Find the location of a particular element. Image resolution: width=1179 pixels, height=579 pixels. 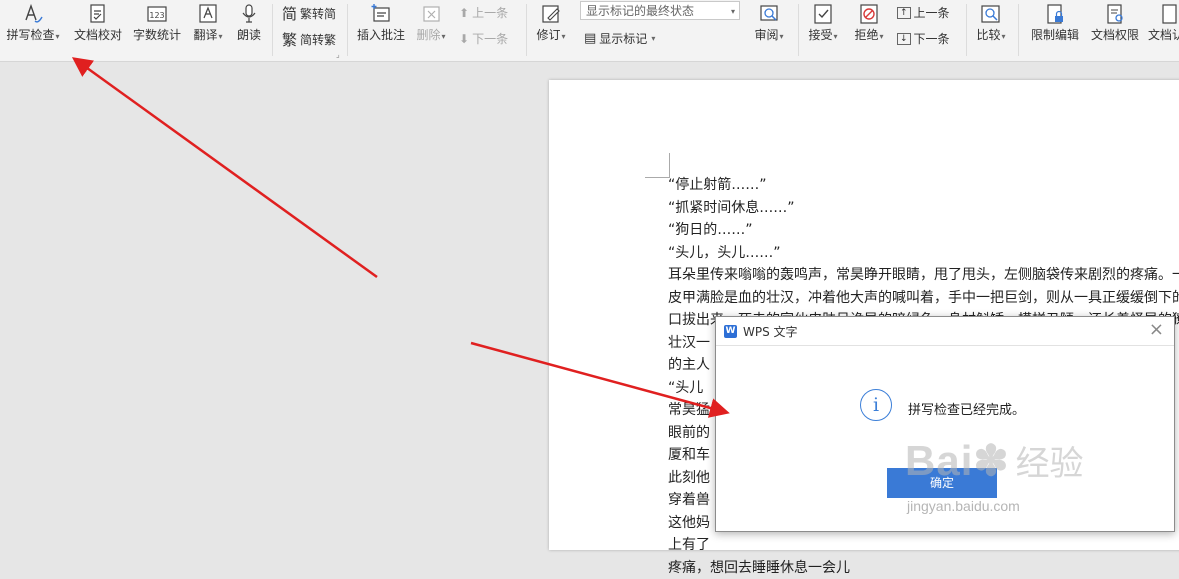

read-aloud-label: 朗读 is located at coordinates (249, 35).